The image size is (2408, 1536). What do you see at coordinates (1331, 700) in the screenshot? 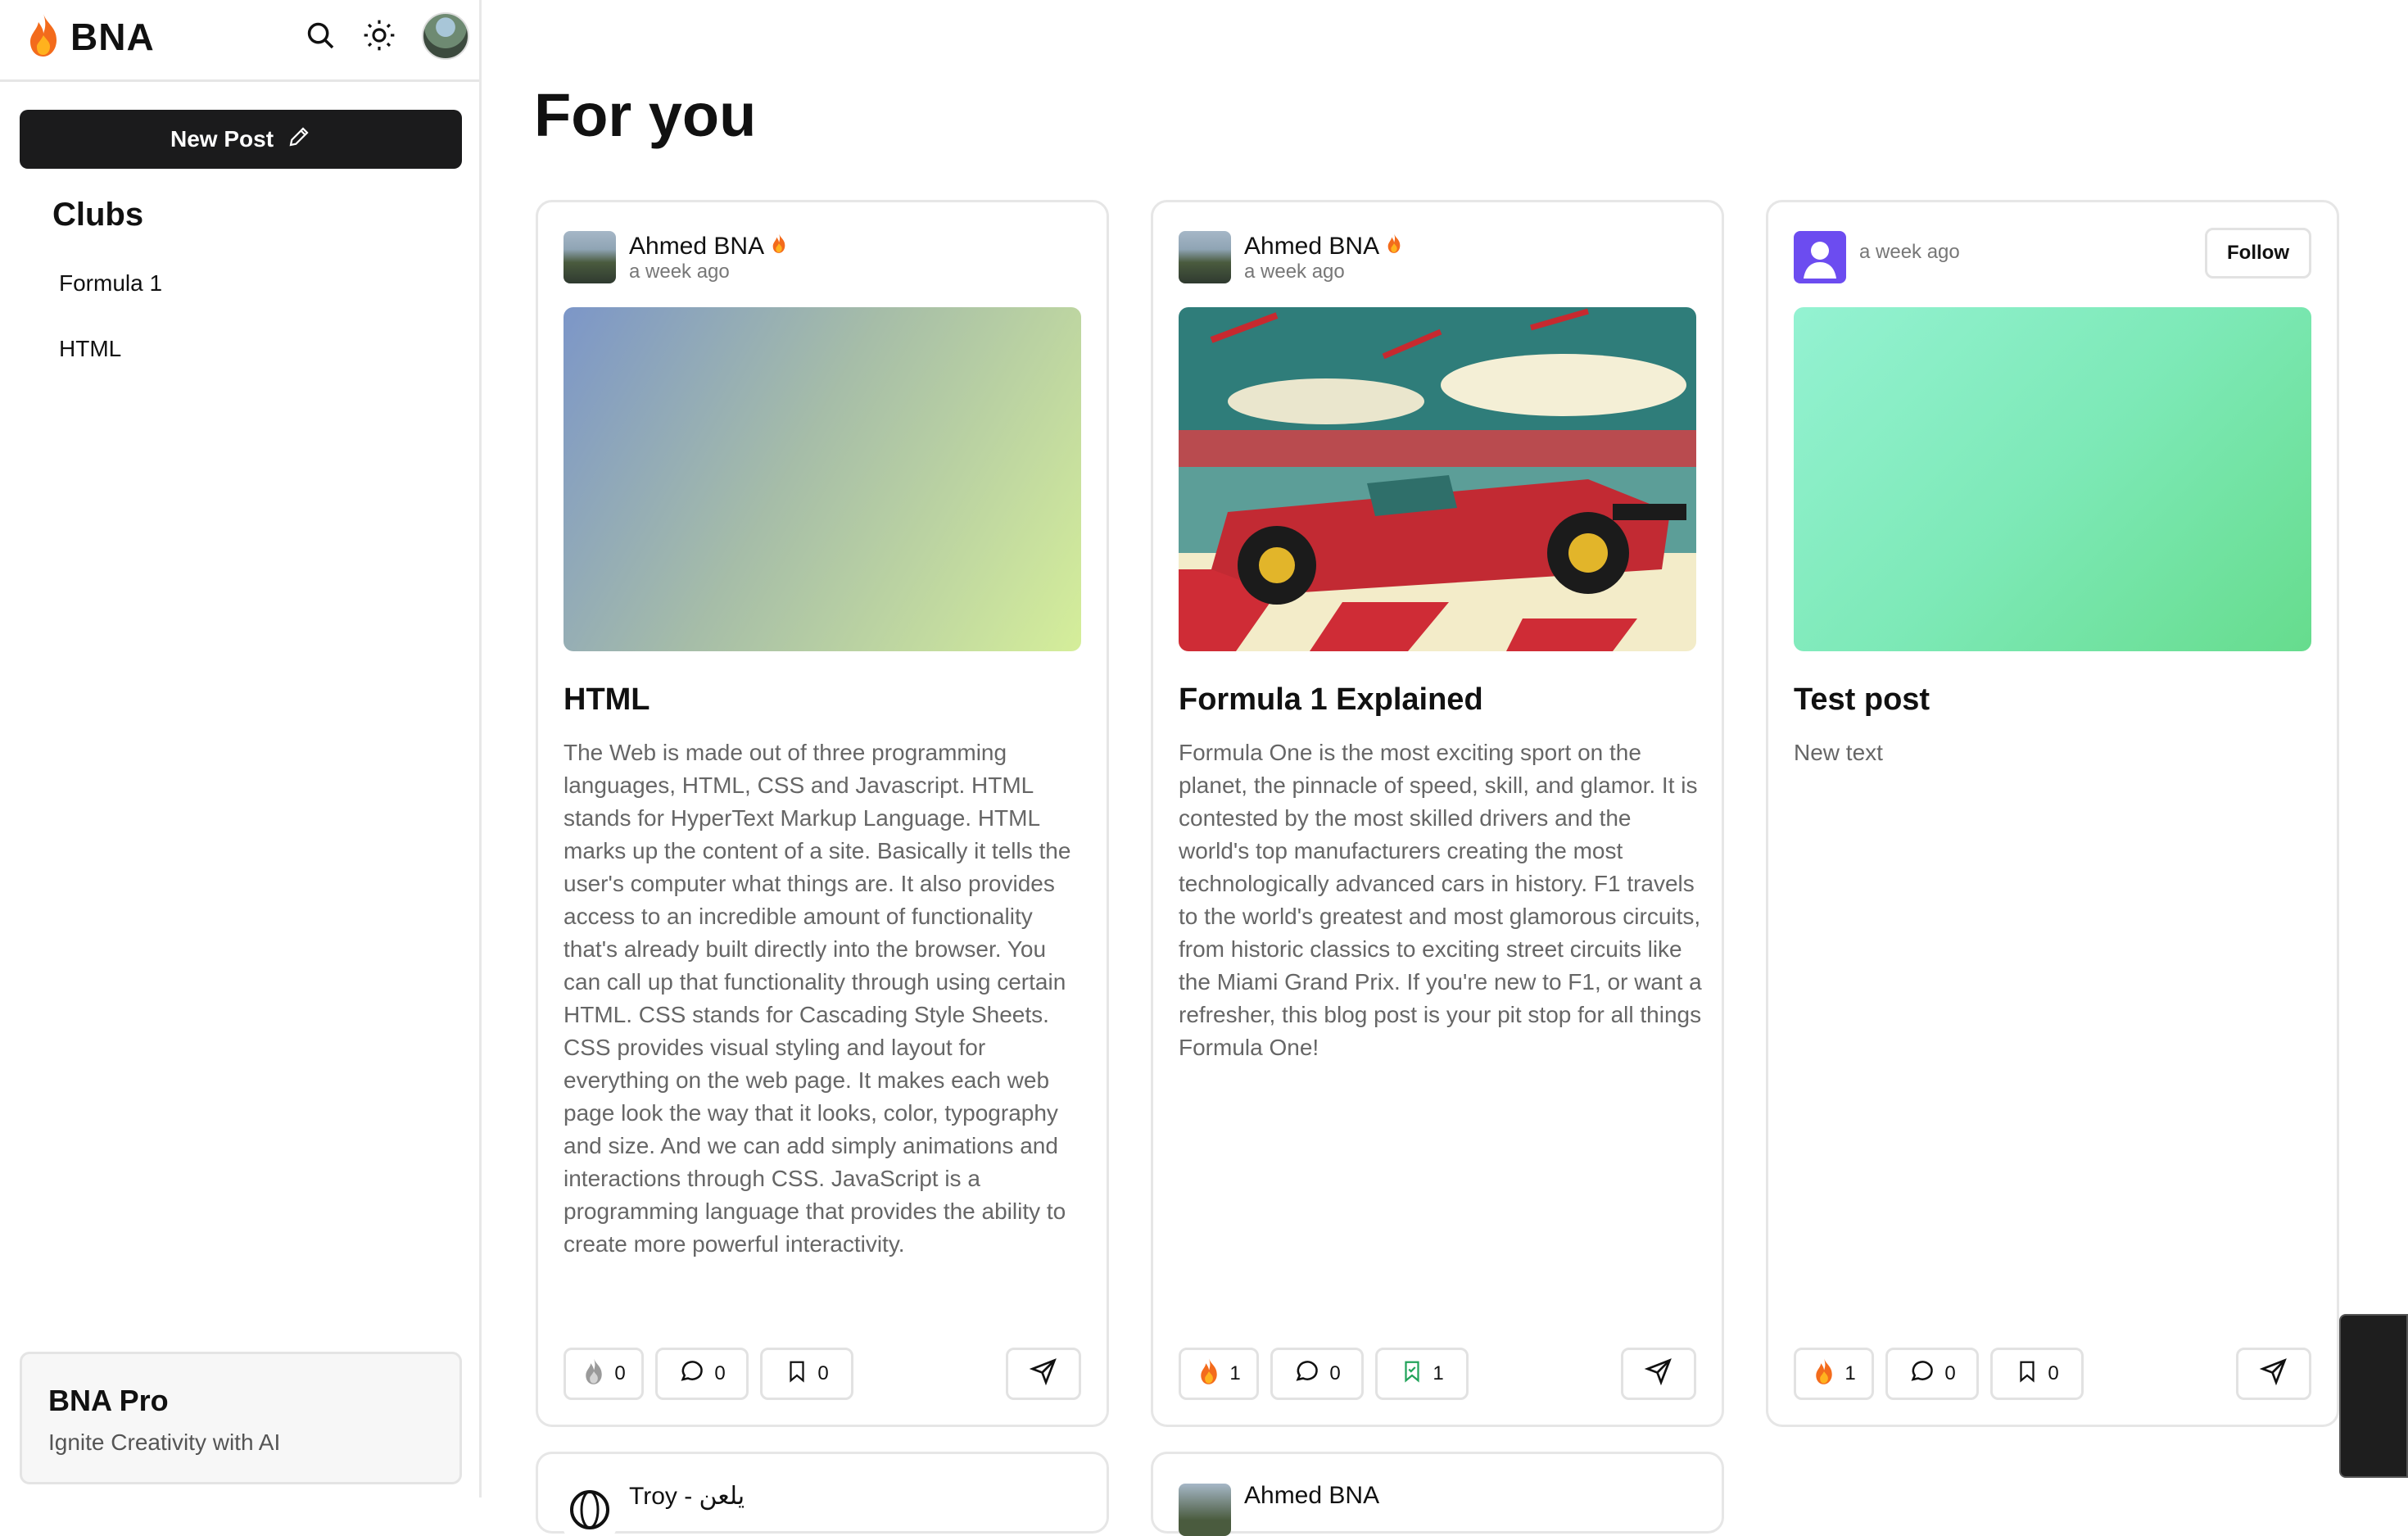
I see `post-title: Formula 1 Explained` at bounding box center [1331, 700].